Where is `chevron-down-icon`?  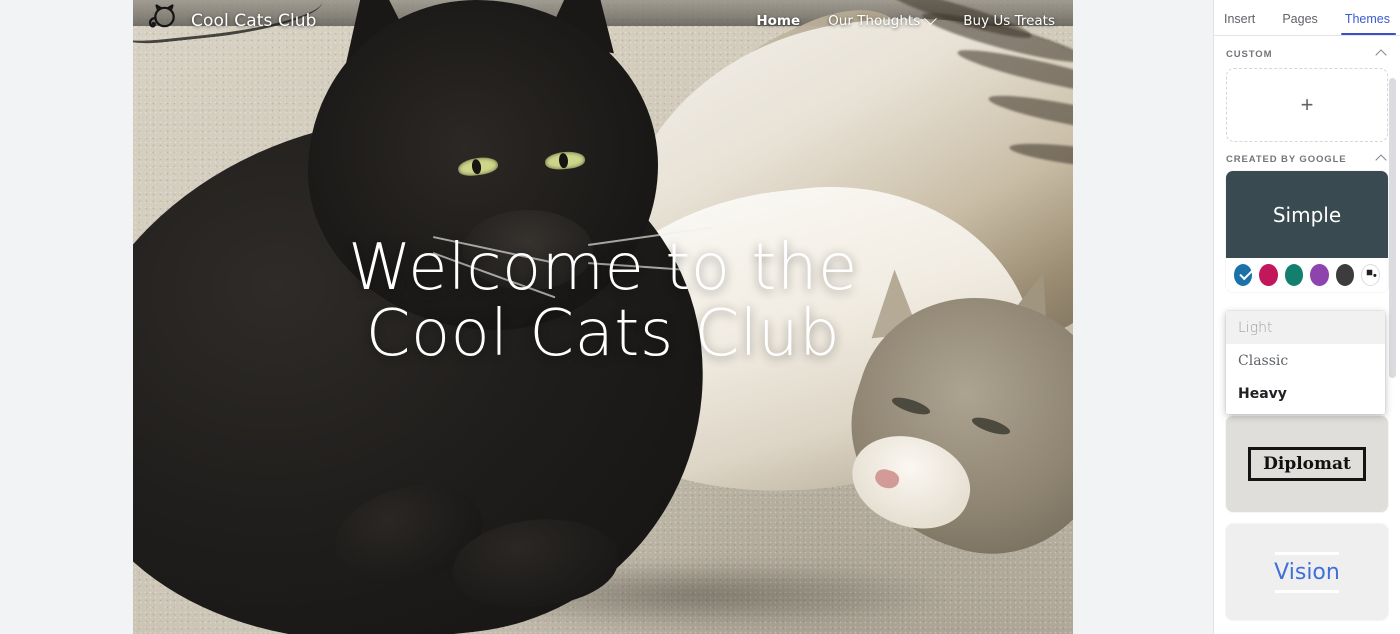 chevron-down-icon is located at coordinates (931, 18).